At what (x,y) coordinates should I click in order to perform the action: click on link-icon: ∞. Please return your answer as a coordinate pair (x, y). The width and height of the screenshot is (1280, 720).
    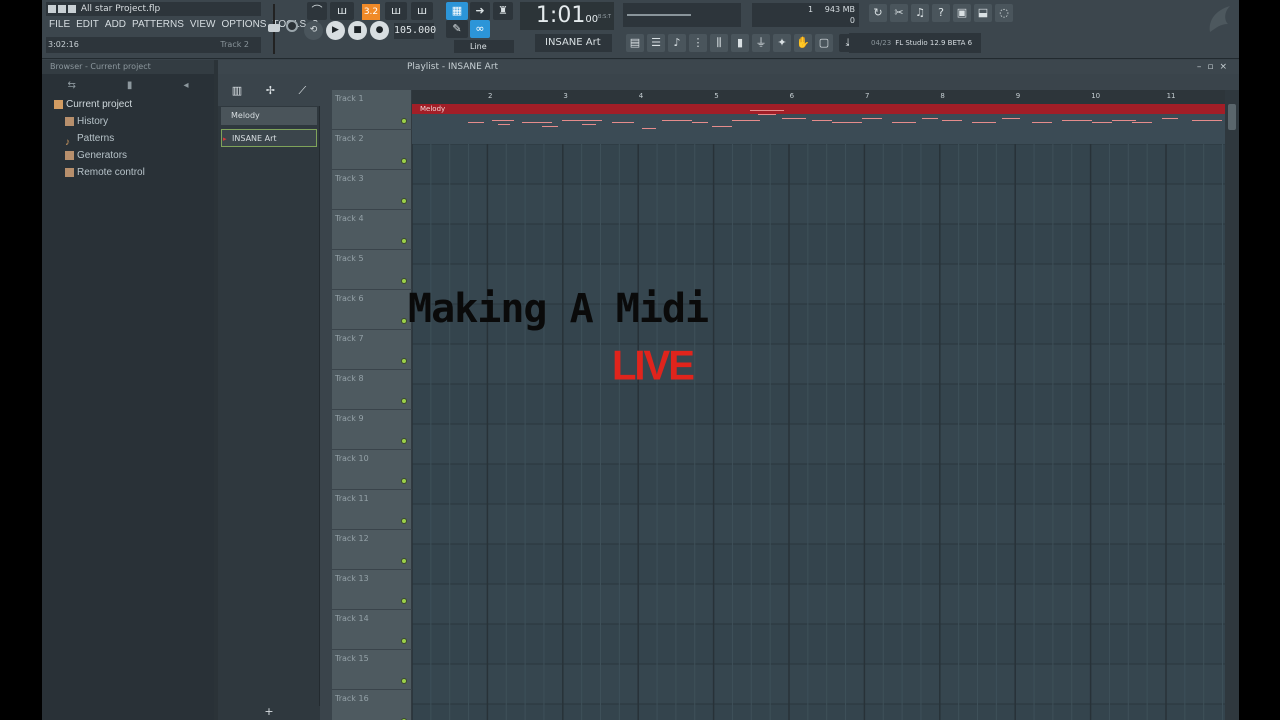
    Looking at the image, I should click on (480, 29).